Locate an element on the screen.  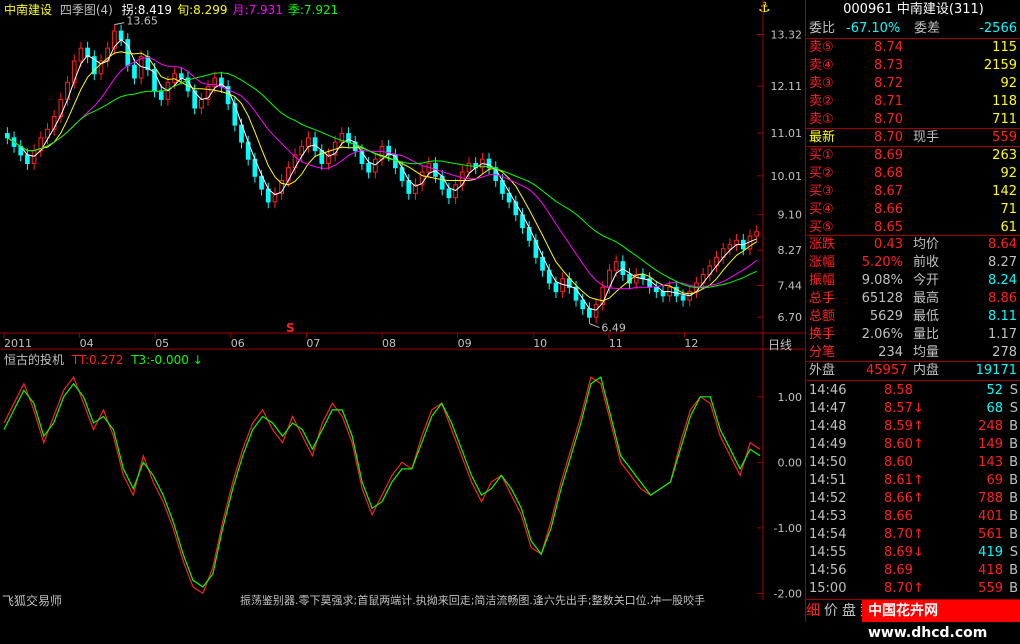
tick-time: 14:49 is located at coordinates (828, 444).